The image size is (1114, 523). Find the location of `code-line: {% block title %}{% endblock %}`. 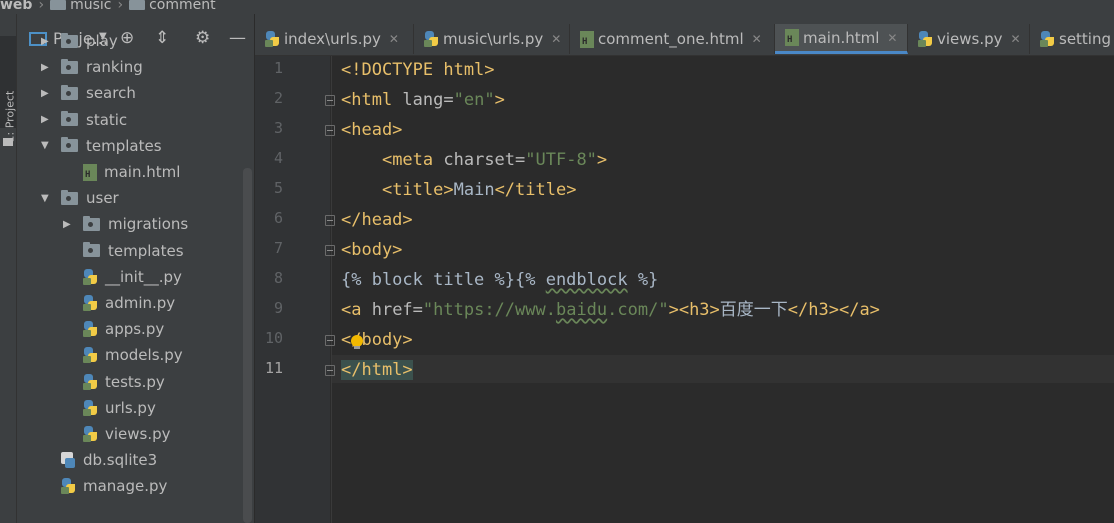

code-line: {% block title %}{% endblock %} is located at coordinates (499, 280).